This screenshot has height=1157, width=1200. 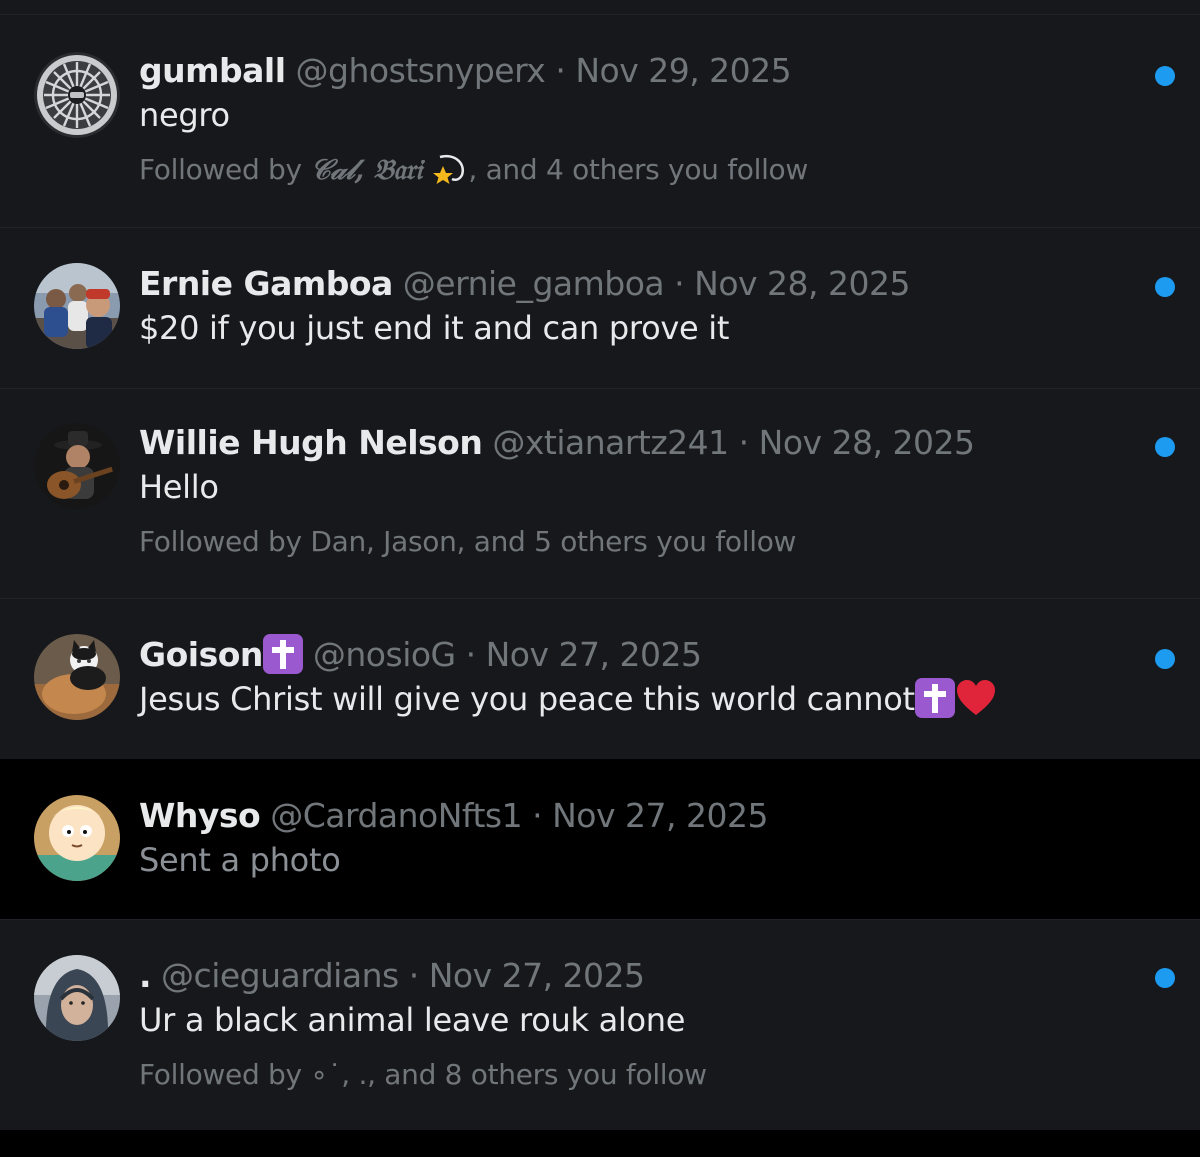 I want to click on sender-handle: @CardanoNfts1, so click(x=396, y=815).